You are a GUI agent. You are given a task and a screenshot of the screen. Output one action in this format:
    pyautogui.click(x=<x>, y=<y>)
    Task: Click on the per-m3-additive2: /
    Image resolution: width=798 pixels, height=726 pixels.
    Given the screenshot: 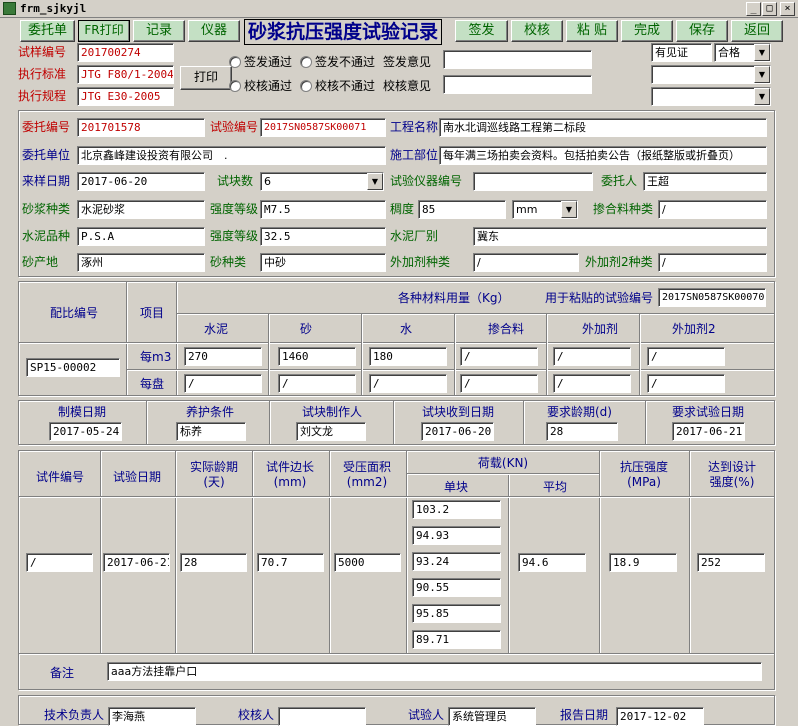 What is the action you would take?
    pyautogui.click(x=686, y=356)
    